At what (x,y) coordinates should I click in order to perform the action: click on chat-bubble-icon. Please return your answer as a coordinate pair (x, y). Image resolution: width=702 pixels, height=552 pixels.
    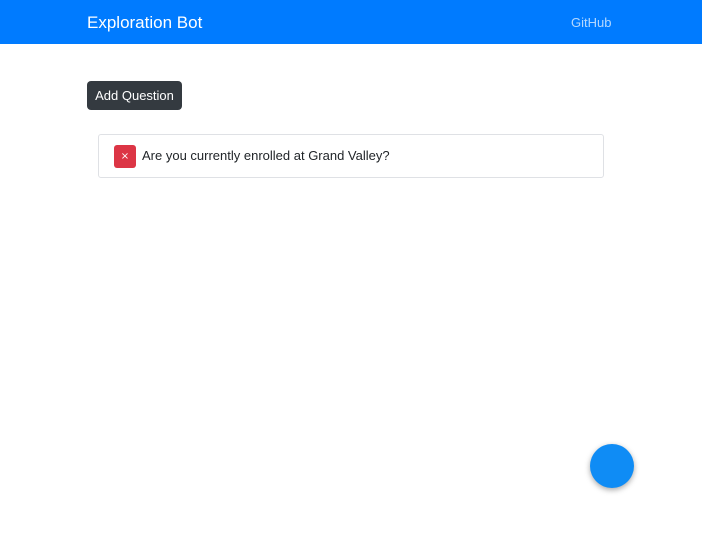
    Looking at the image, I should click on (612, 466).